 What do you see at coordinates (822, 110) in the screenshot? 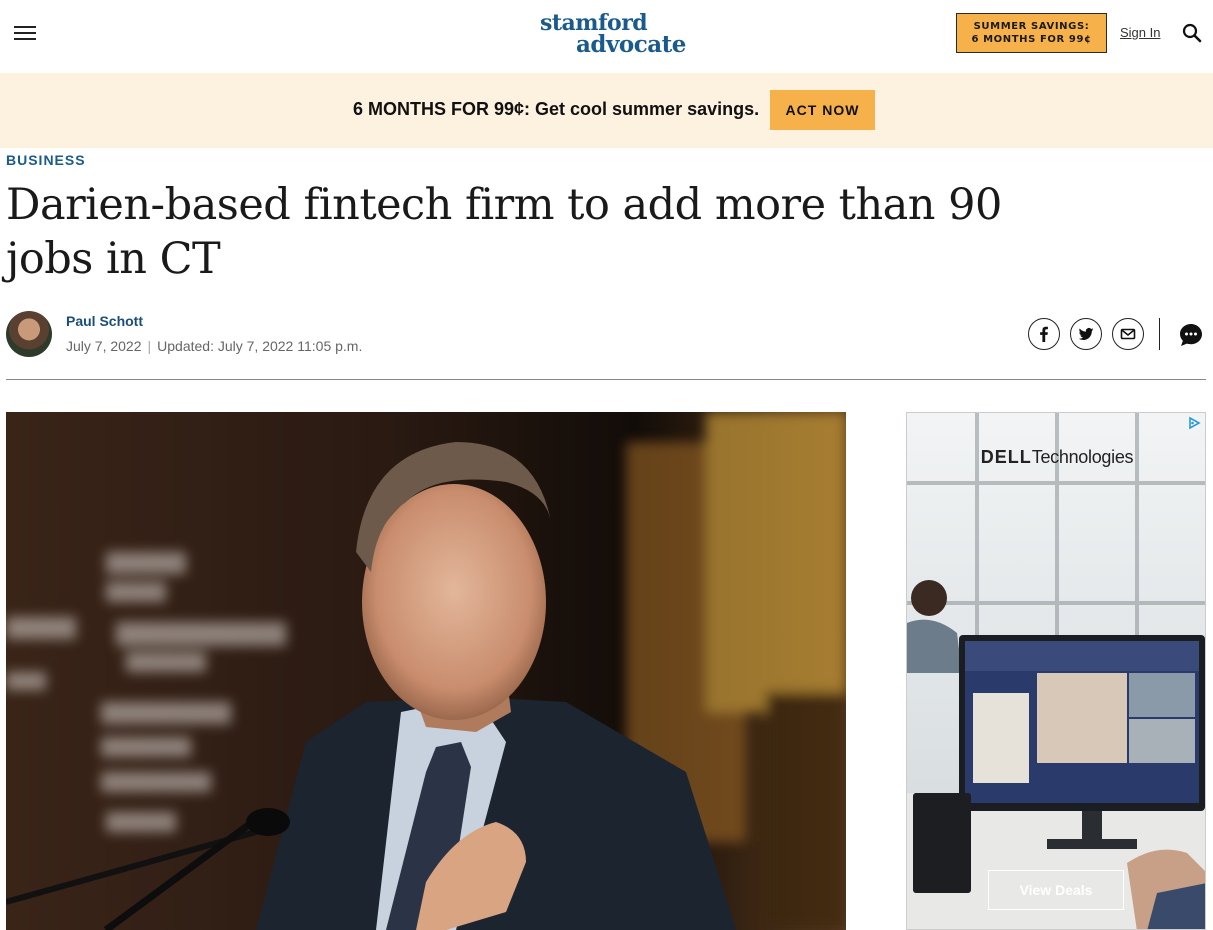
I see `act-now-button: ACT NOW` at bounding box center [822, 110].